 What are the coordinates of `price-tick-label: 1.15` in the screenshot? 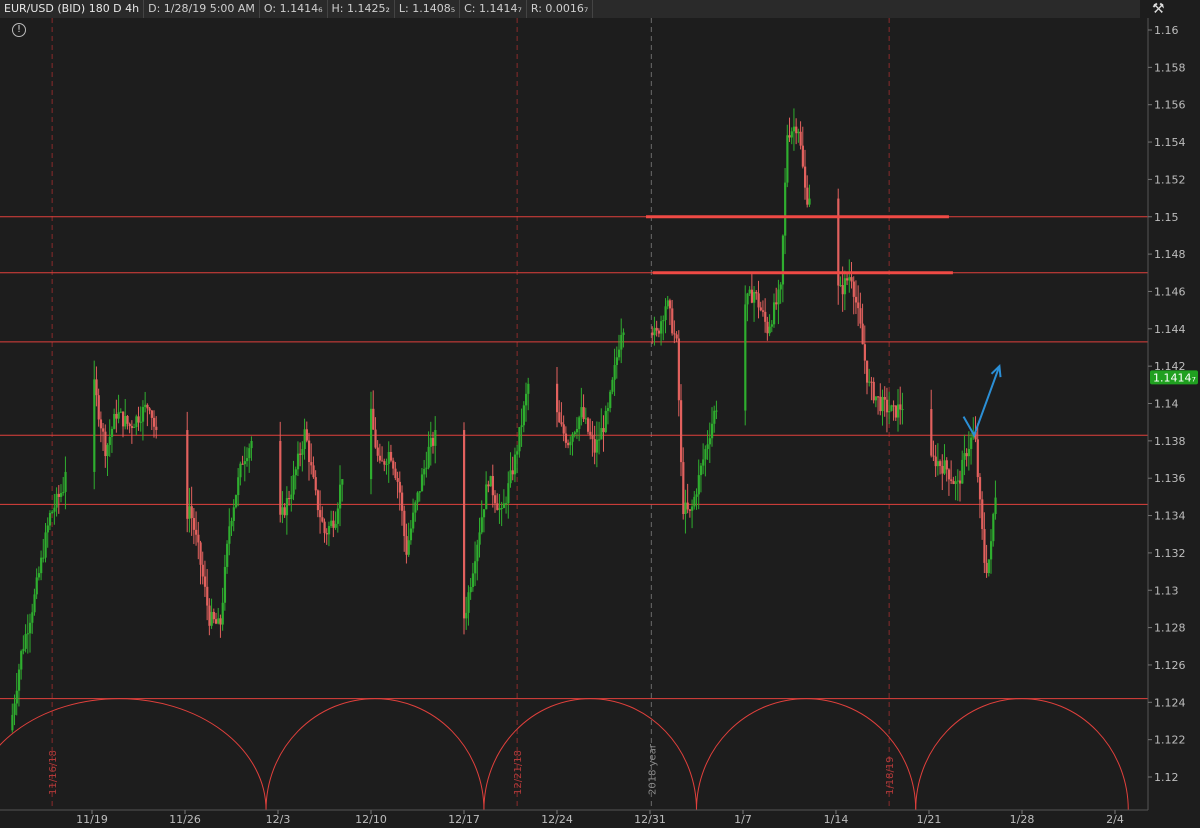 It's located at (1166, 217).